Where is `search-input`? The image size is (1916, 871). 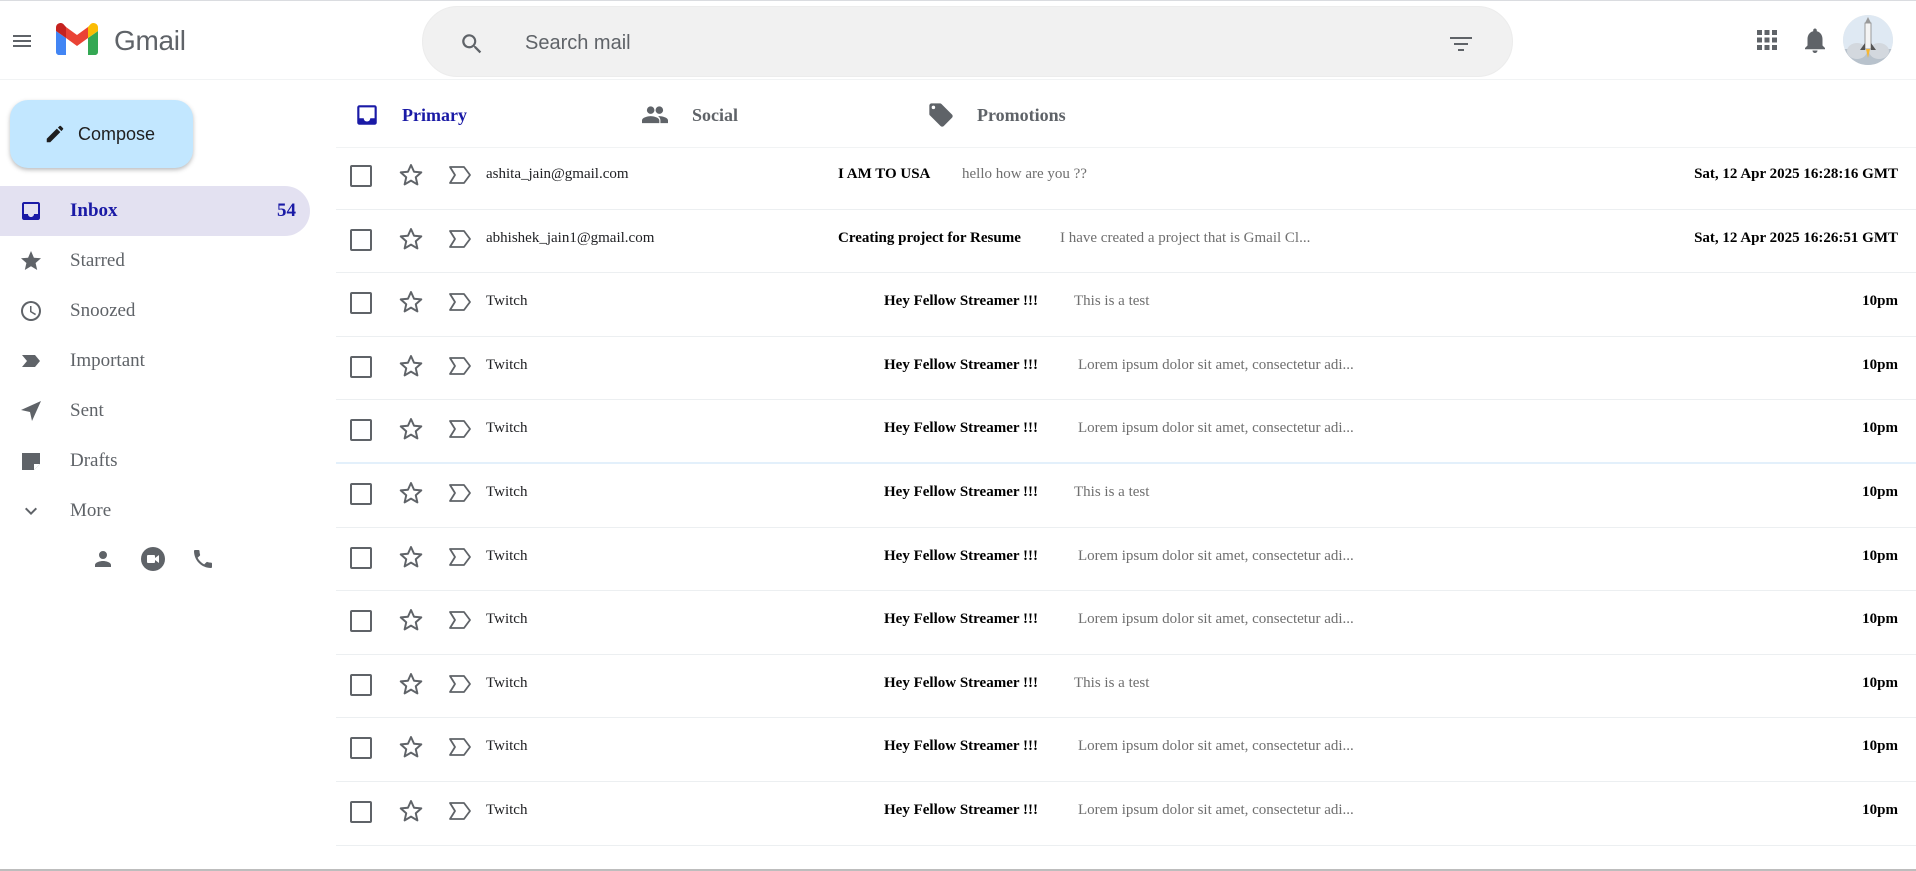
search-input is located at coordinates (925, 43).